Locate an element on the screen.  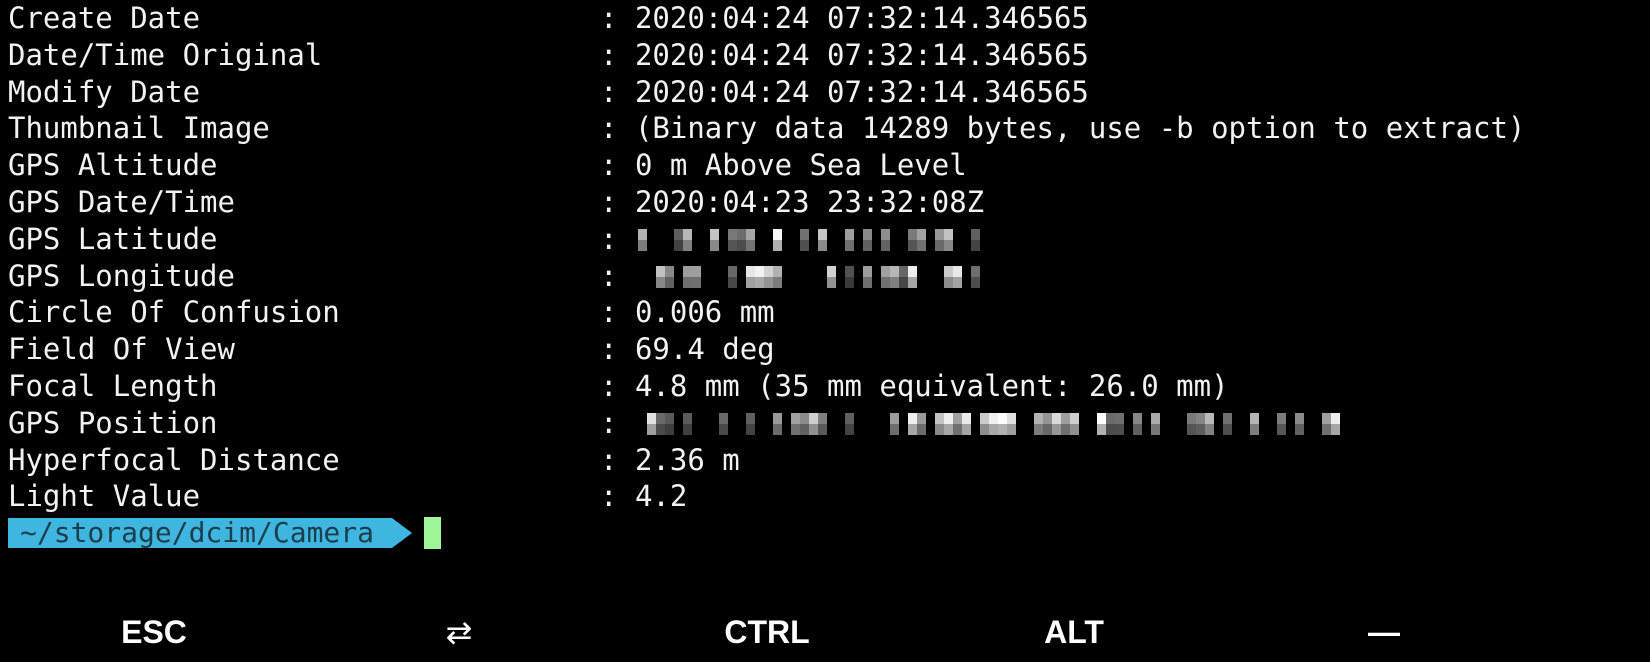
exif-key: Hyperfocal Distance is located at coordinates (174, 459).